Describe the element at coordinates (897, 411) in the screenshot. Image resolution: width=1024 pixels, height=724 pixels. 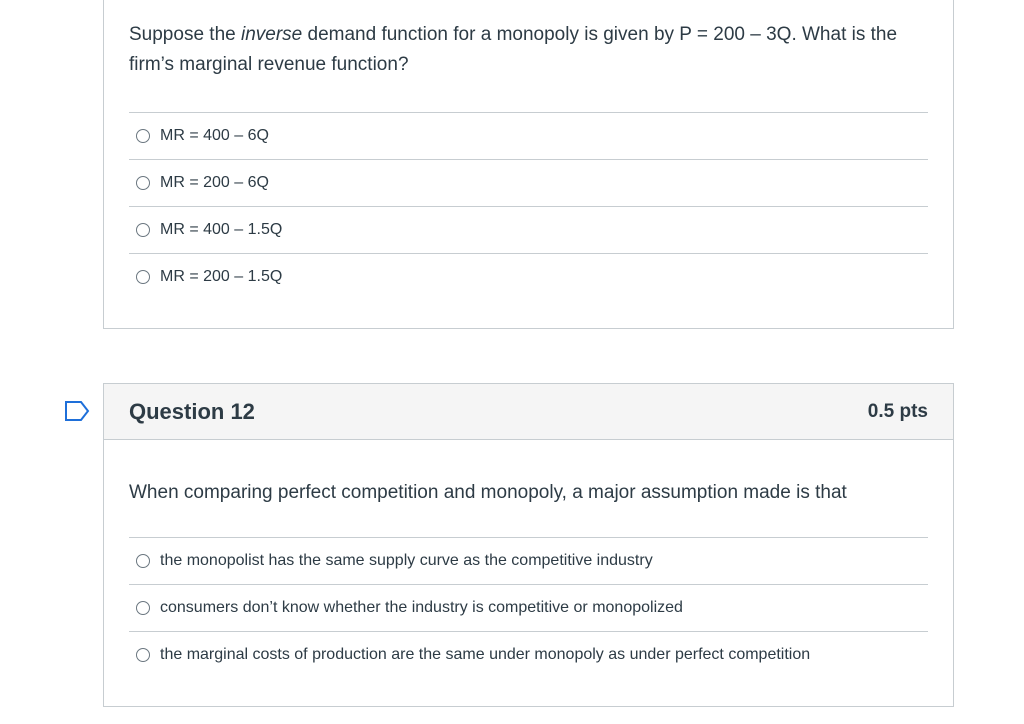
I see `question-points: 0.5 pts` at that location.